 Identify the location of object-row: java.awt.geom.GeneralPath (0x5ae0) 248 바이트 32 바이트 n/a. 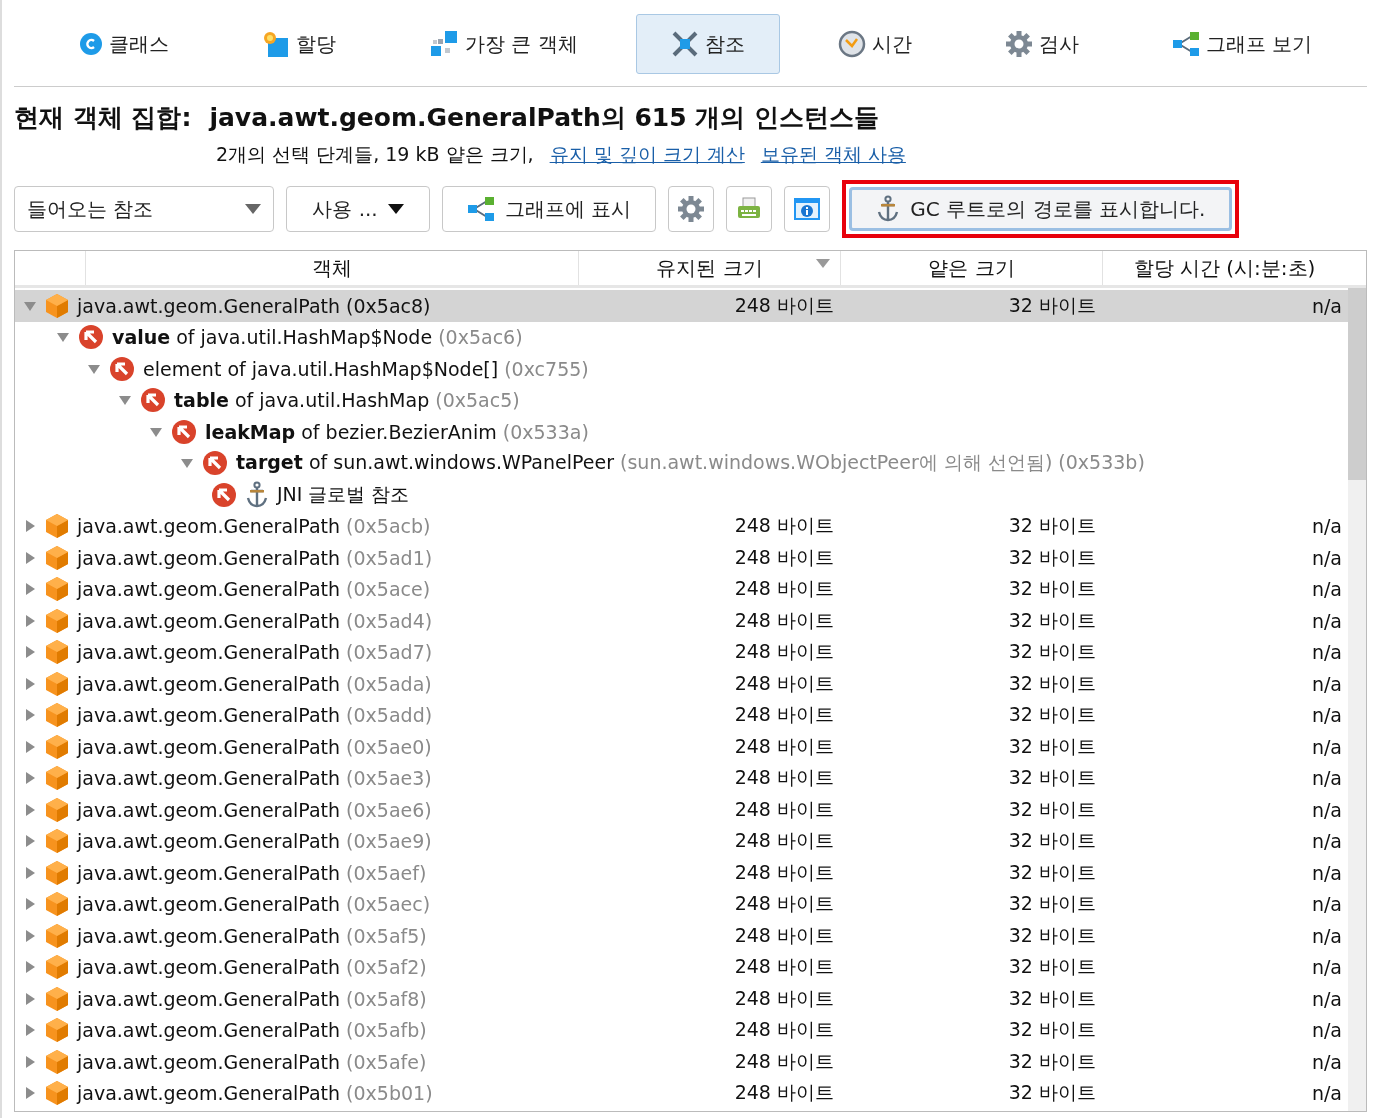
(681, 747).